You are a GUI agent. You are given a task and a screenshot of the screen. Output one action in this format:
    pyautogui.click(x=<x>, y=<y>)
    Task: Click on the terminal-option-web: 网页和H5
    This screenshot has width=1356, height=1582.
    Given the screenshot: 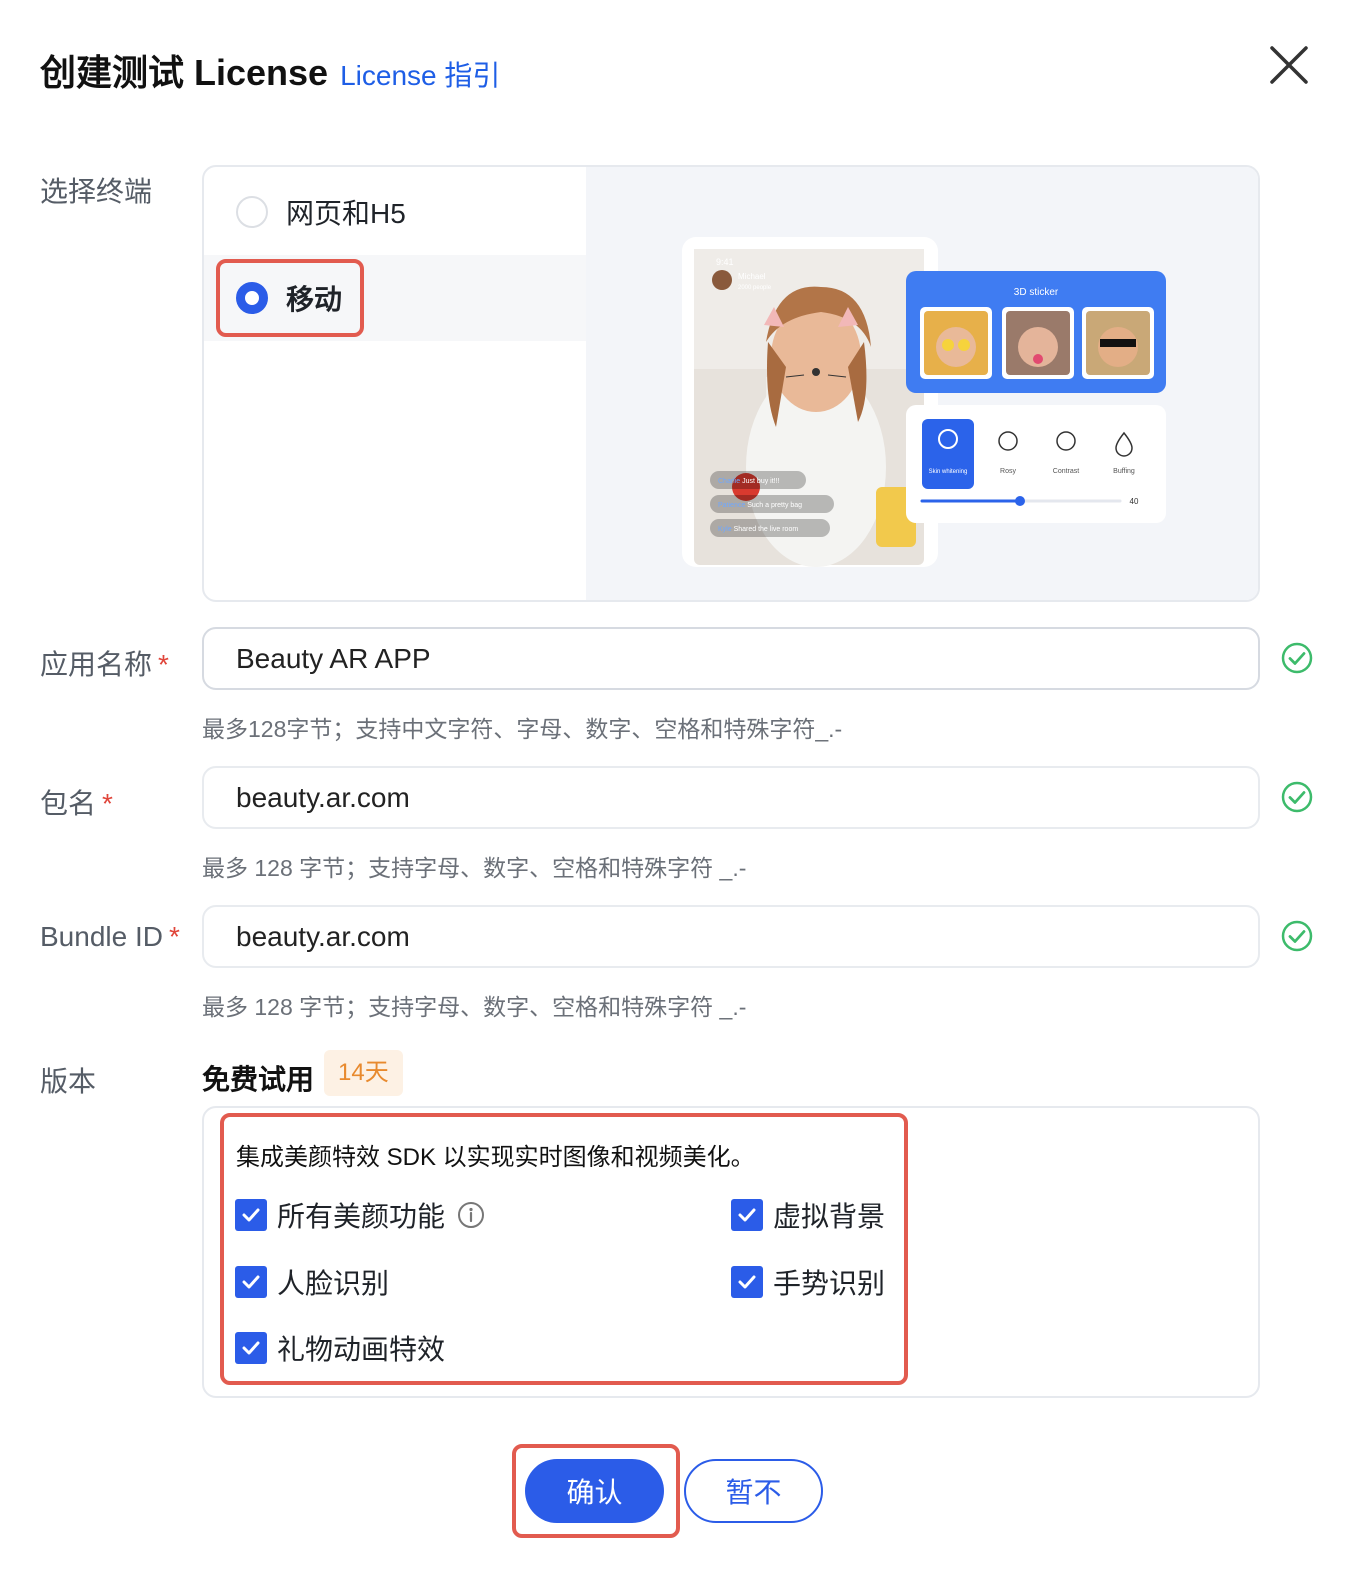 What is the action you would take?
    pyautogui.click(x=395, y=212)
    